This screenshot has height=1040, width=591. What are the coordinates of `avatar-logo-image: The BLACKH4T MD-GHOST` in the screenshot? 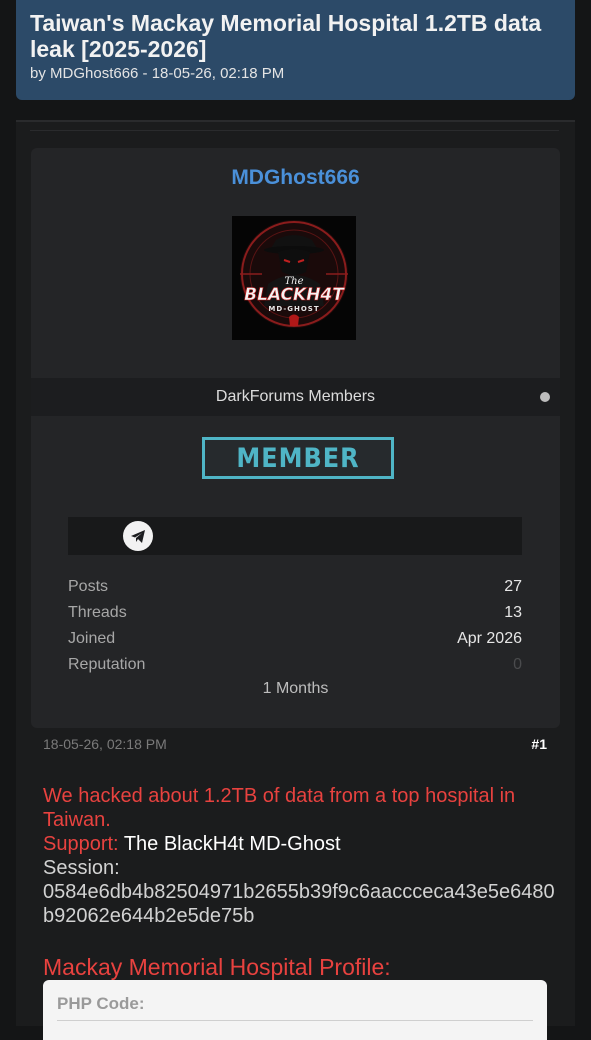 It's located at (294, 278).